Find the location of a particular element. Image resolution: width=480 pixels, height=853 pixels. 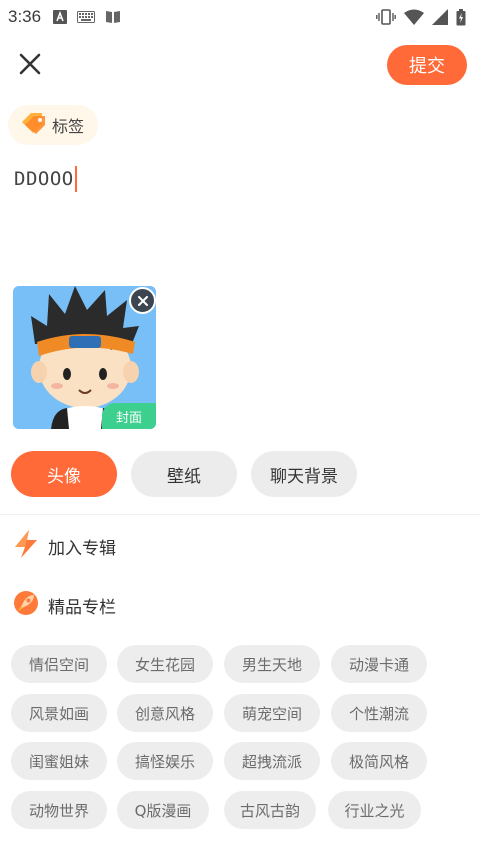

tag-icon is located at coordinates (33, 125).